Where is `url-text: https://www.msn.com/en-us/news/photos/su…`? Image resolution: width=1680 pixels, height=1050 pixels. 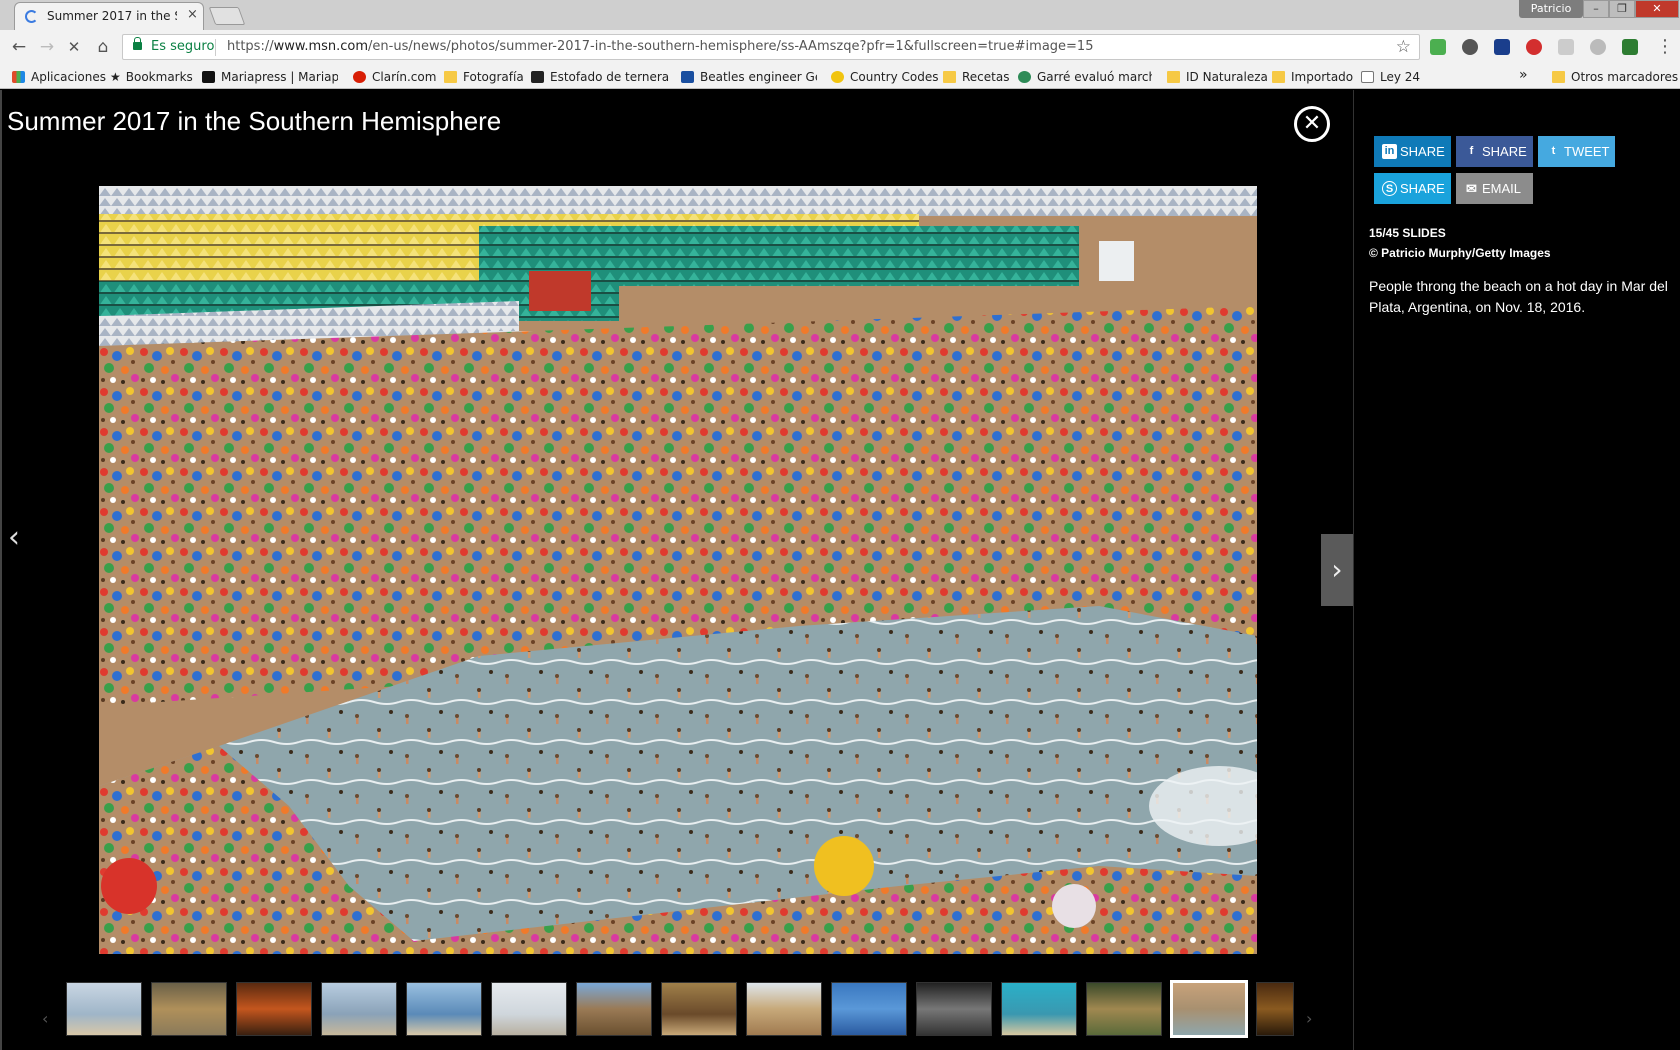 url-text: https://www.msn.com/en-us/news/photos/su… is located at coordinates (660, 46).